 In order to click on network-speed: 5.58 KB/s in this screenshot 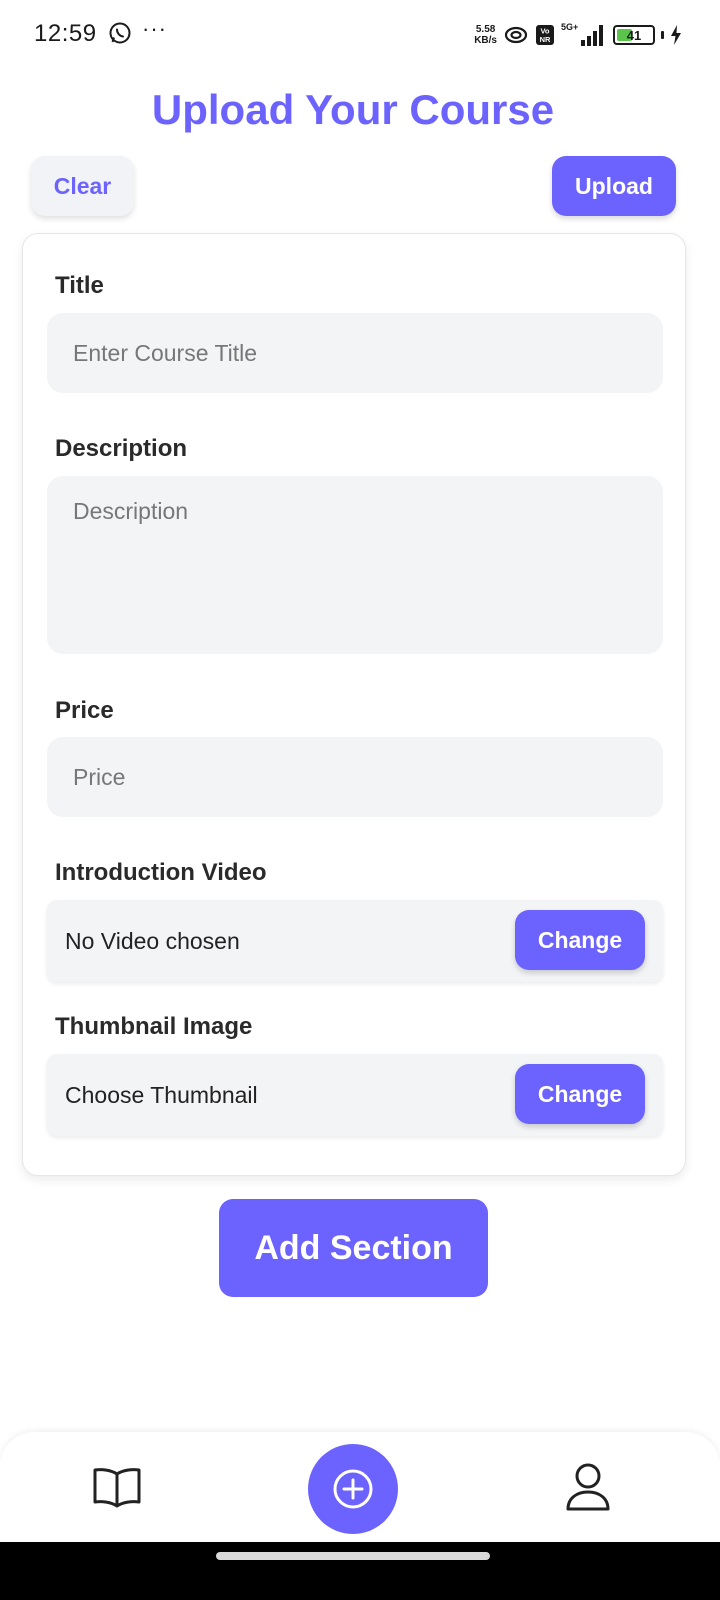, I will do `click(485, 35)`.